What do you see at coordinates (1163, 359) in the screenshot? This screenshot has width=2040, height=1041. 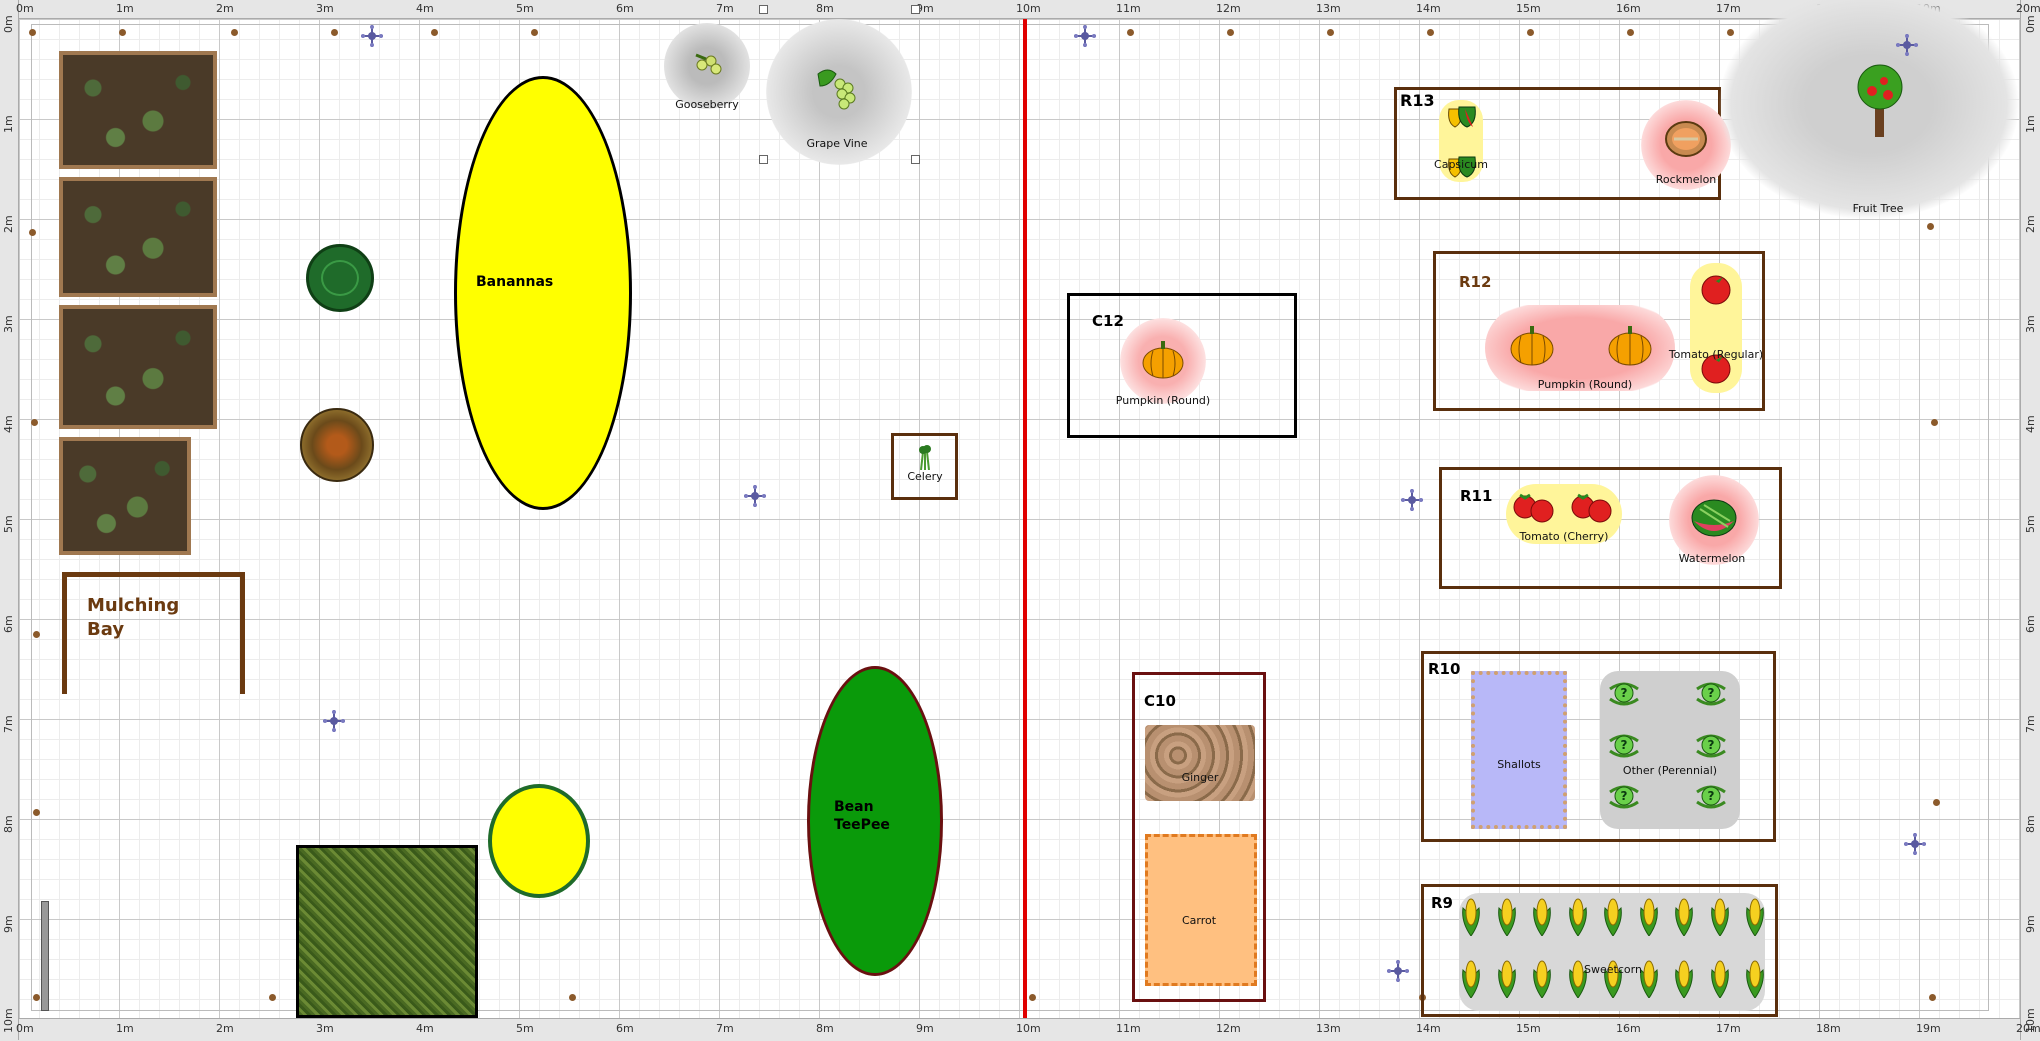 I see `pumpkin-c12-icon` at bounding box center [1163, 359].